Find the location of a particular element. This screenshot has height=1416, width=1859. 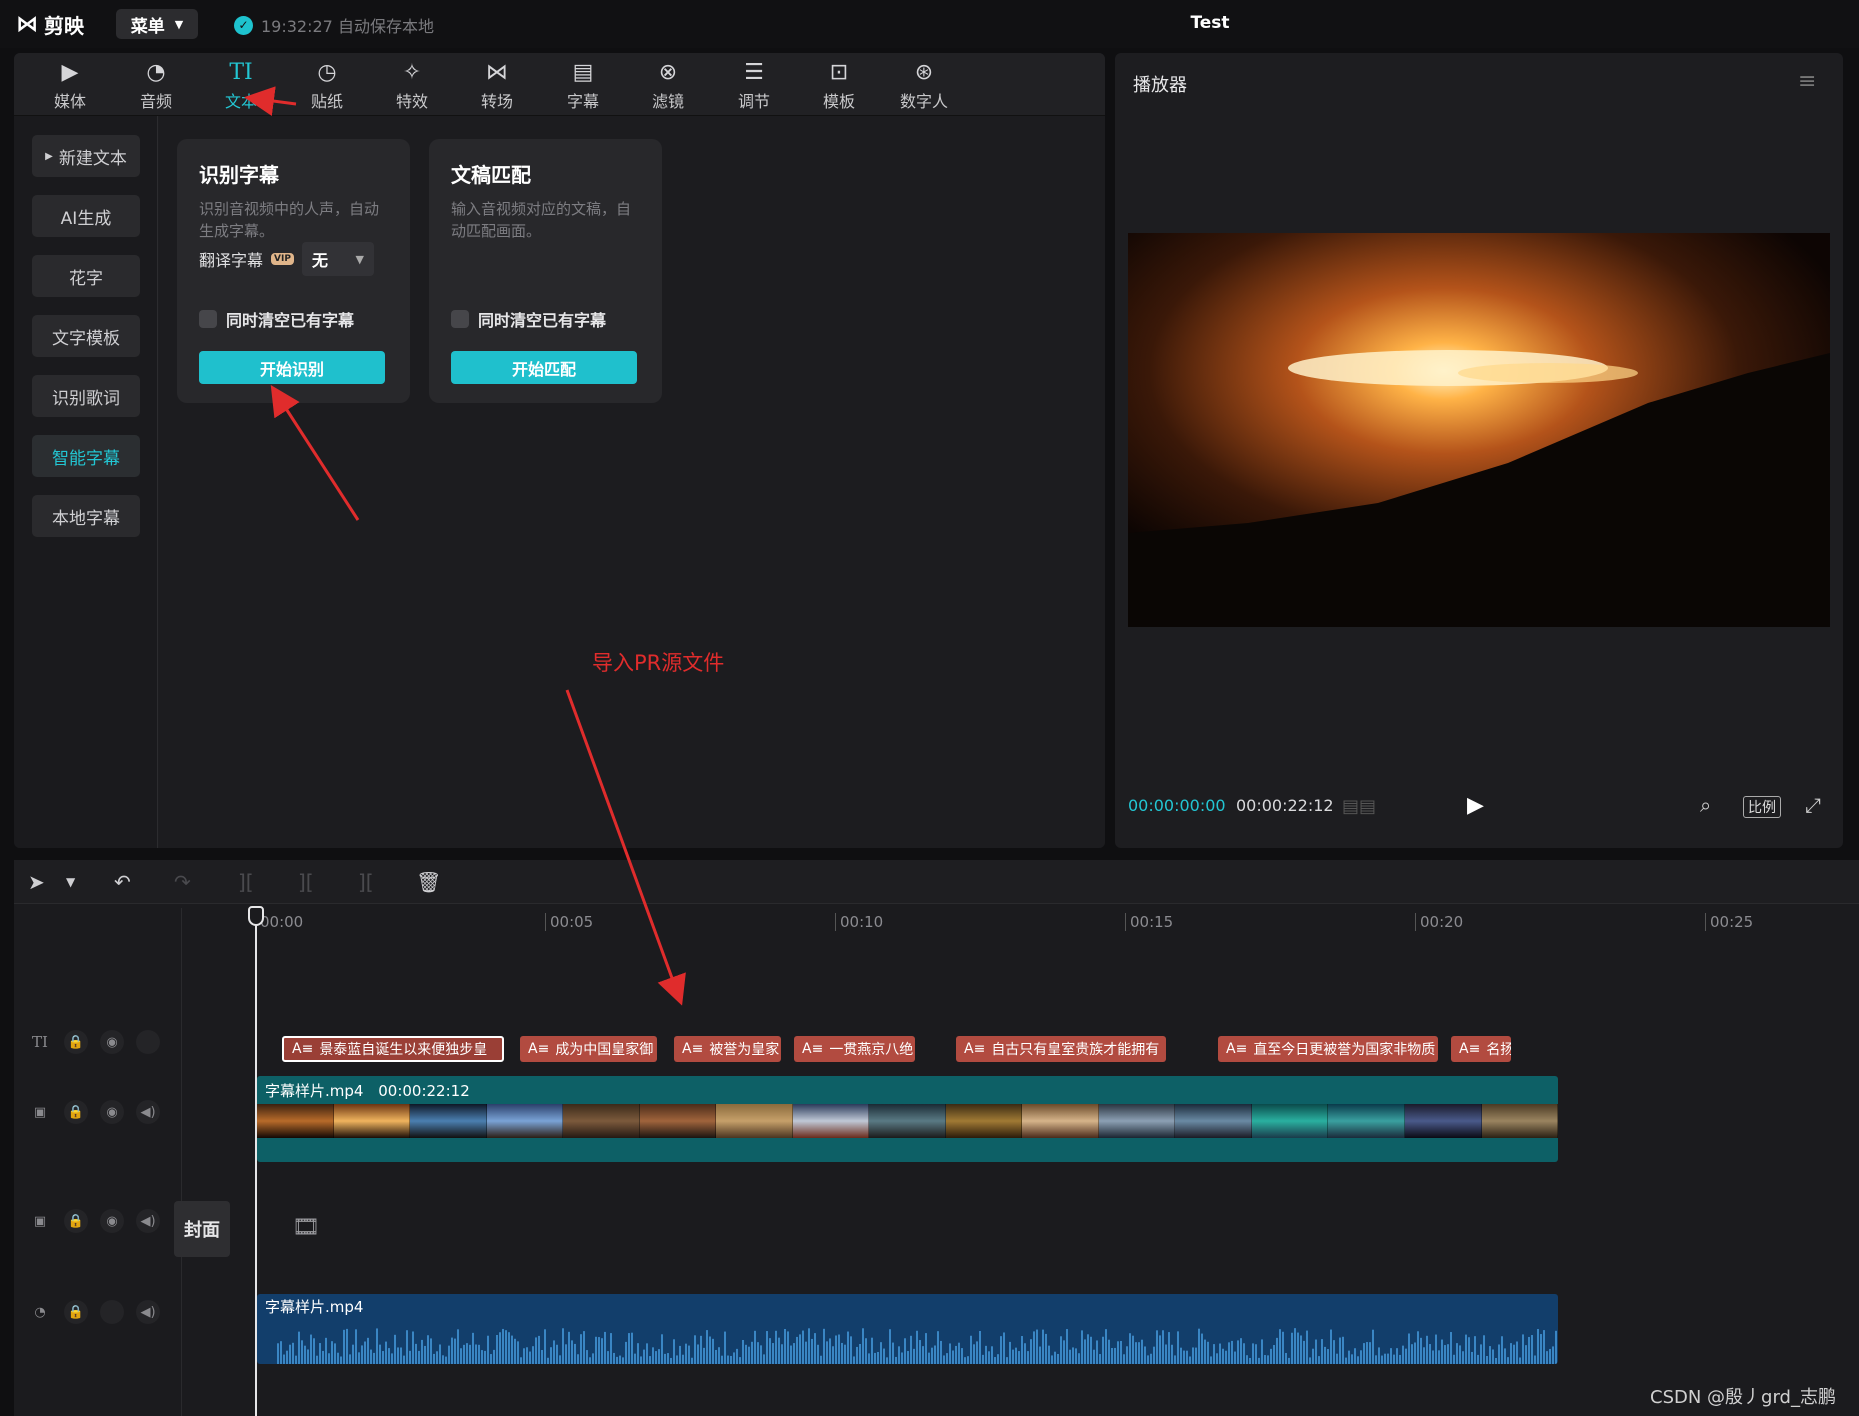

sidebar-item-new-text: ▶ 新建文本 is located at coordinates (86, 156).